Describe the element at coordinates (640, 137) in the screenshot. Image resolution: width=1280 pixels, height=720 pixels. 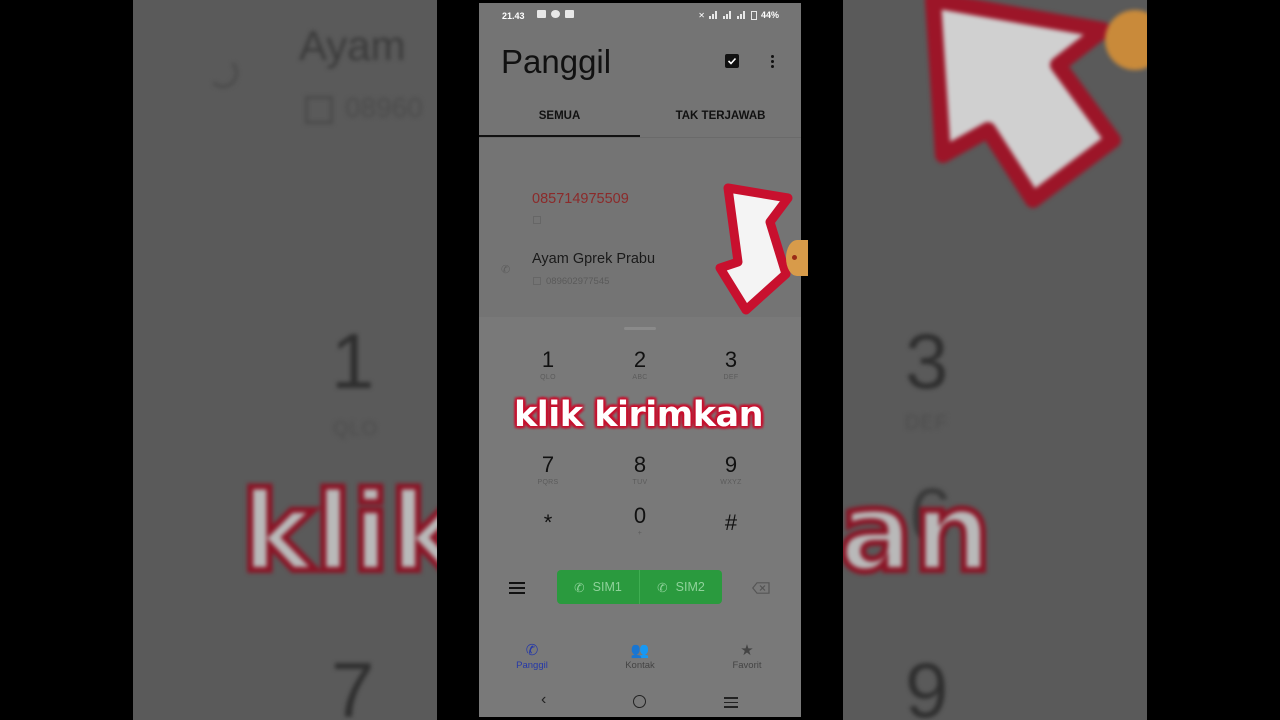
I see `tab-divider` at that location.